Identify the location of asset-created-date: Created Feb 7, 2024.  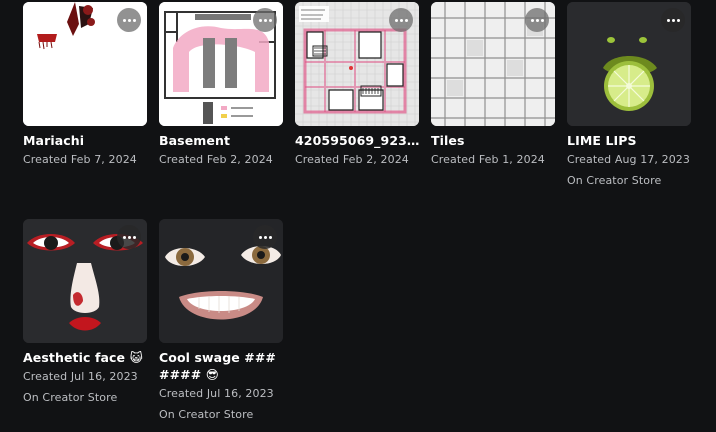
(80, 159).